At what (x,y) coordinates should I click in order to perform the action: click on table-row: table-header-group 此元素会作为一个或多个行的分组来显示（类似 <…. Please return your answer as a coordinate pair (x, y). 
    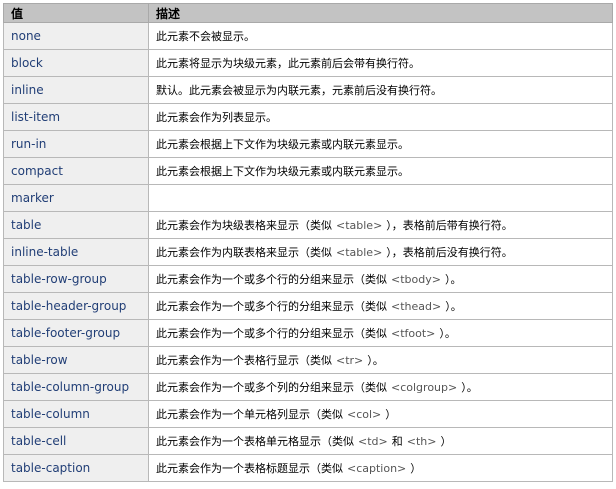
    Looking at the image, I should click on (308, 306).